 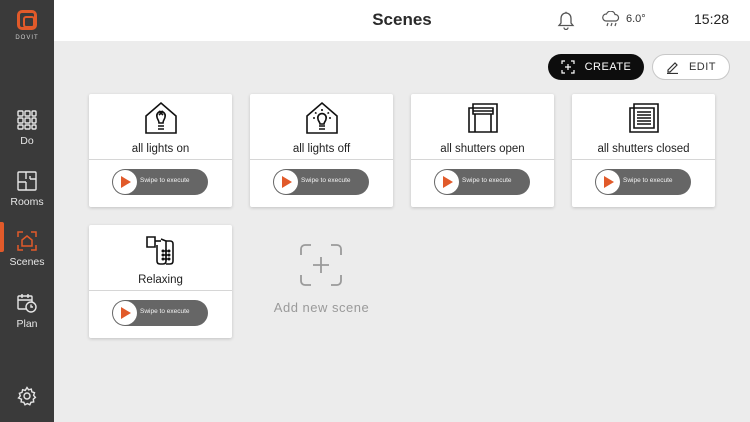 I want to click on sidebar-item-scenes: Scenes, so click(x=27, y=259).